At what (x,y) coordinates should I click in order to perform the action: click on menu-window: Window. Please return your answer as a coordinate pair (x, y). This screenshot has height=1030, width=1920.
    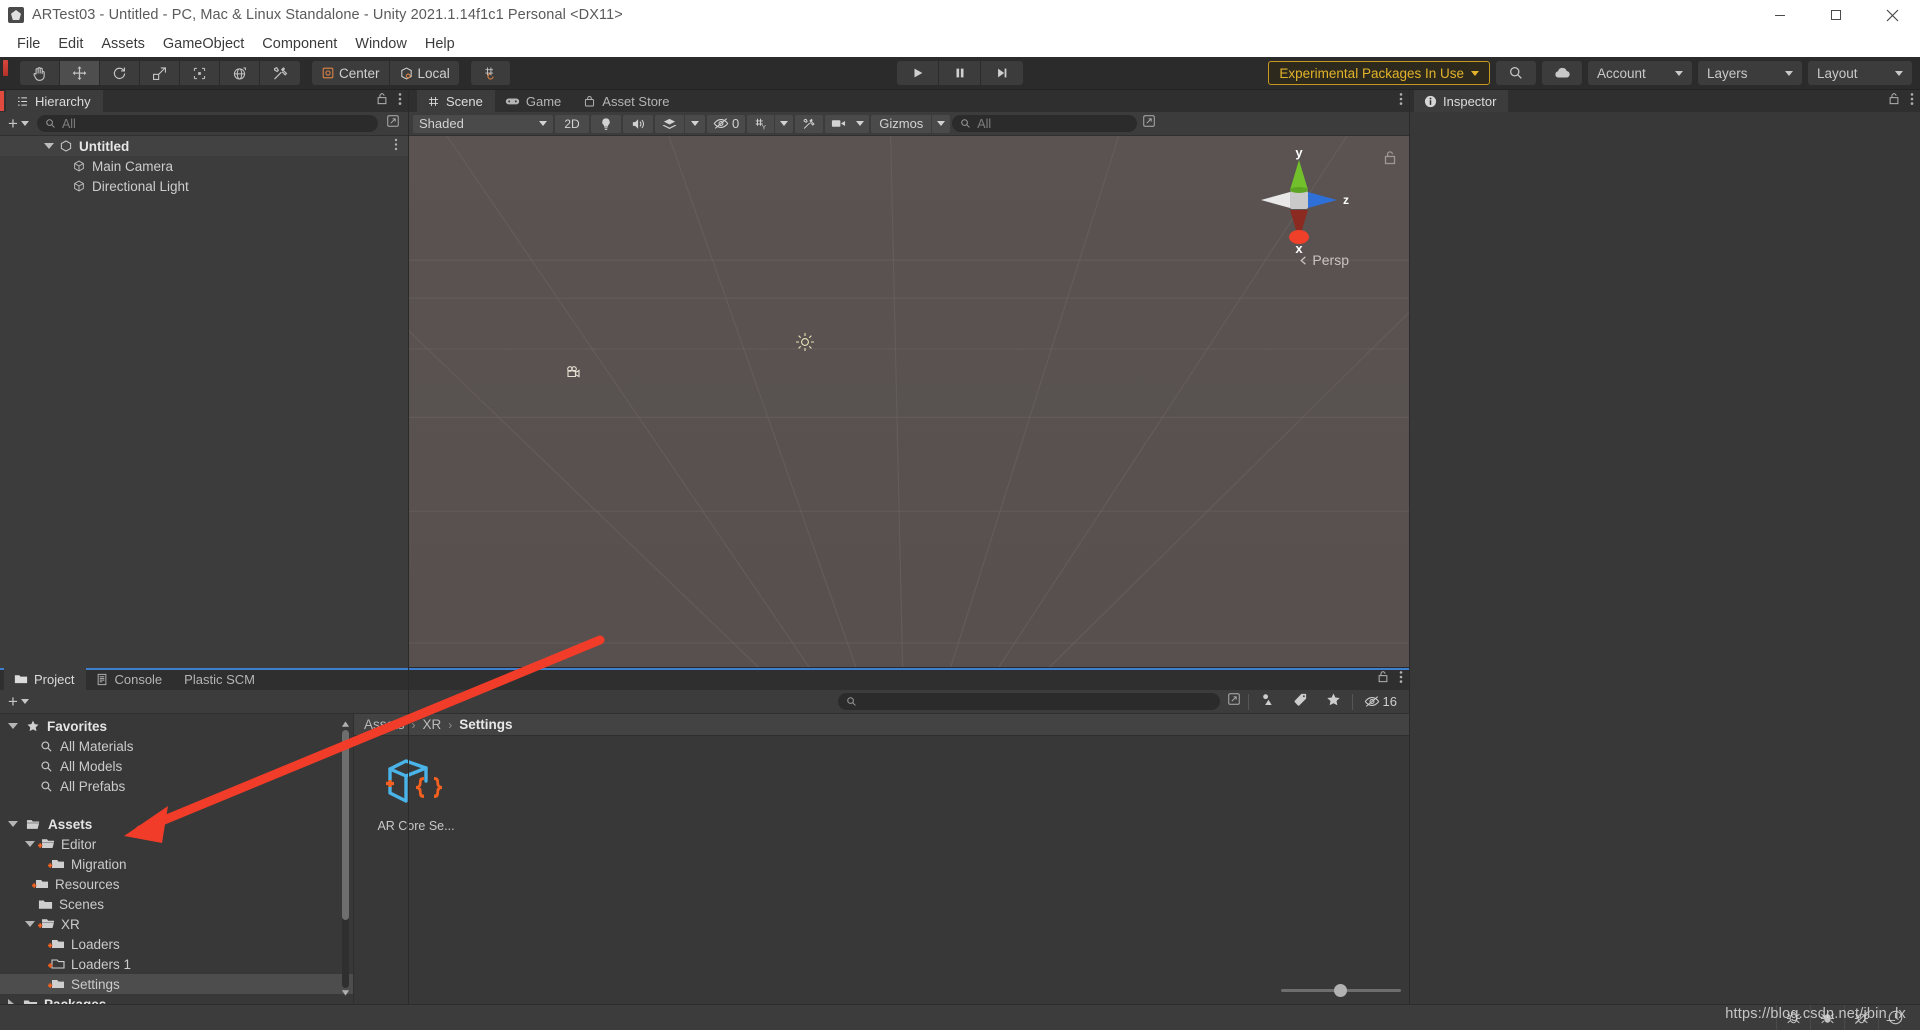
    Looking at the image, I should click on (381, 44).